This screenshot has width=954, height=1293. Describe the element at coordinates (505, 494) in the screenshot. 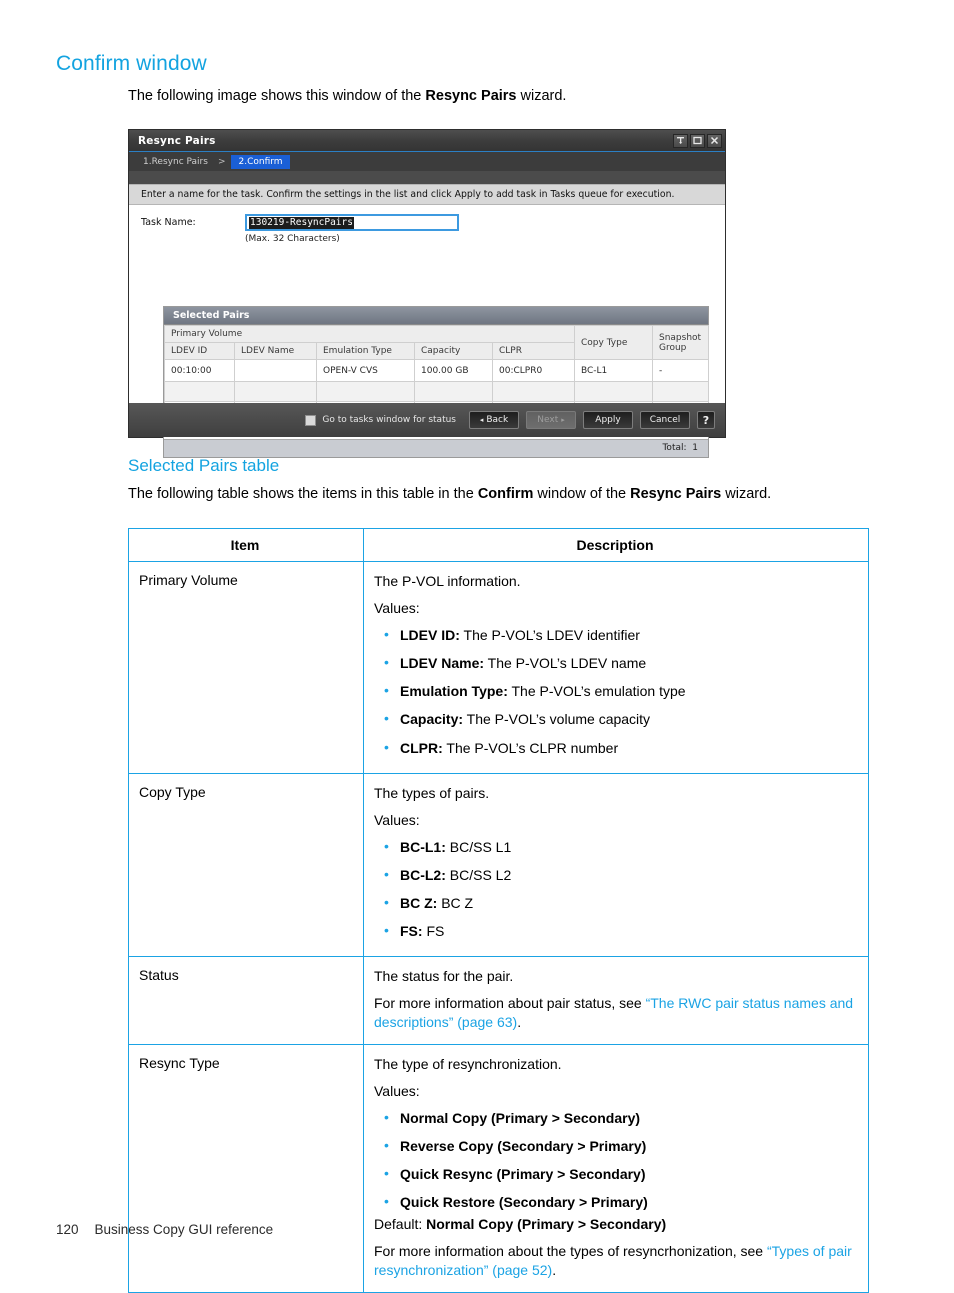

I see `sub-para-bold-confirm: Confirm` at that location.